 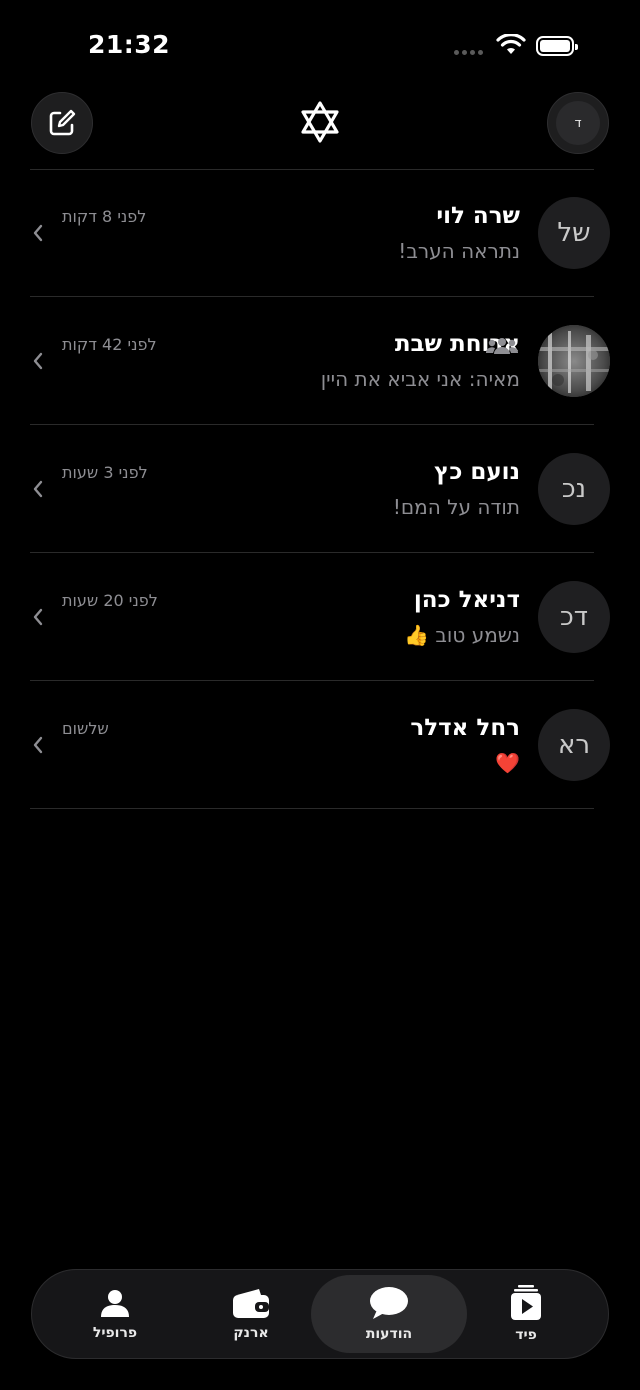 I want to click on group-photo, so click(x=574, y=361).